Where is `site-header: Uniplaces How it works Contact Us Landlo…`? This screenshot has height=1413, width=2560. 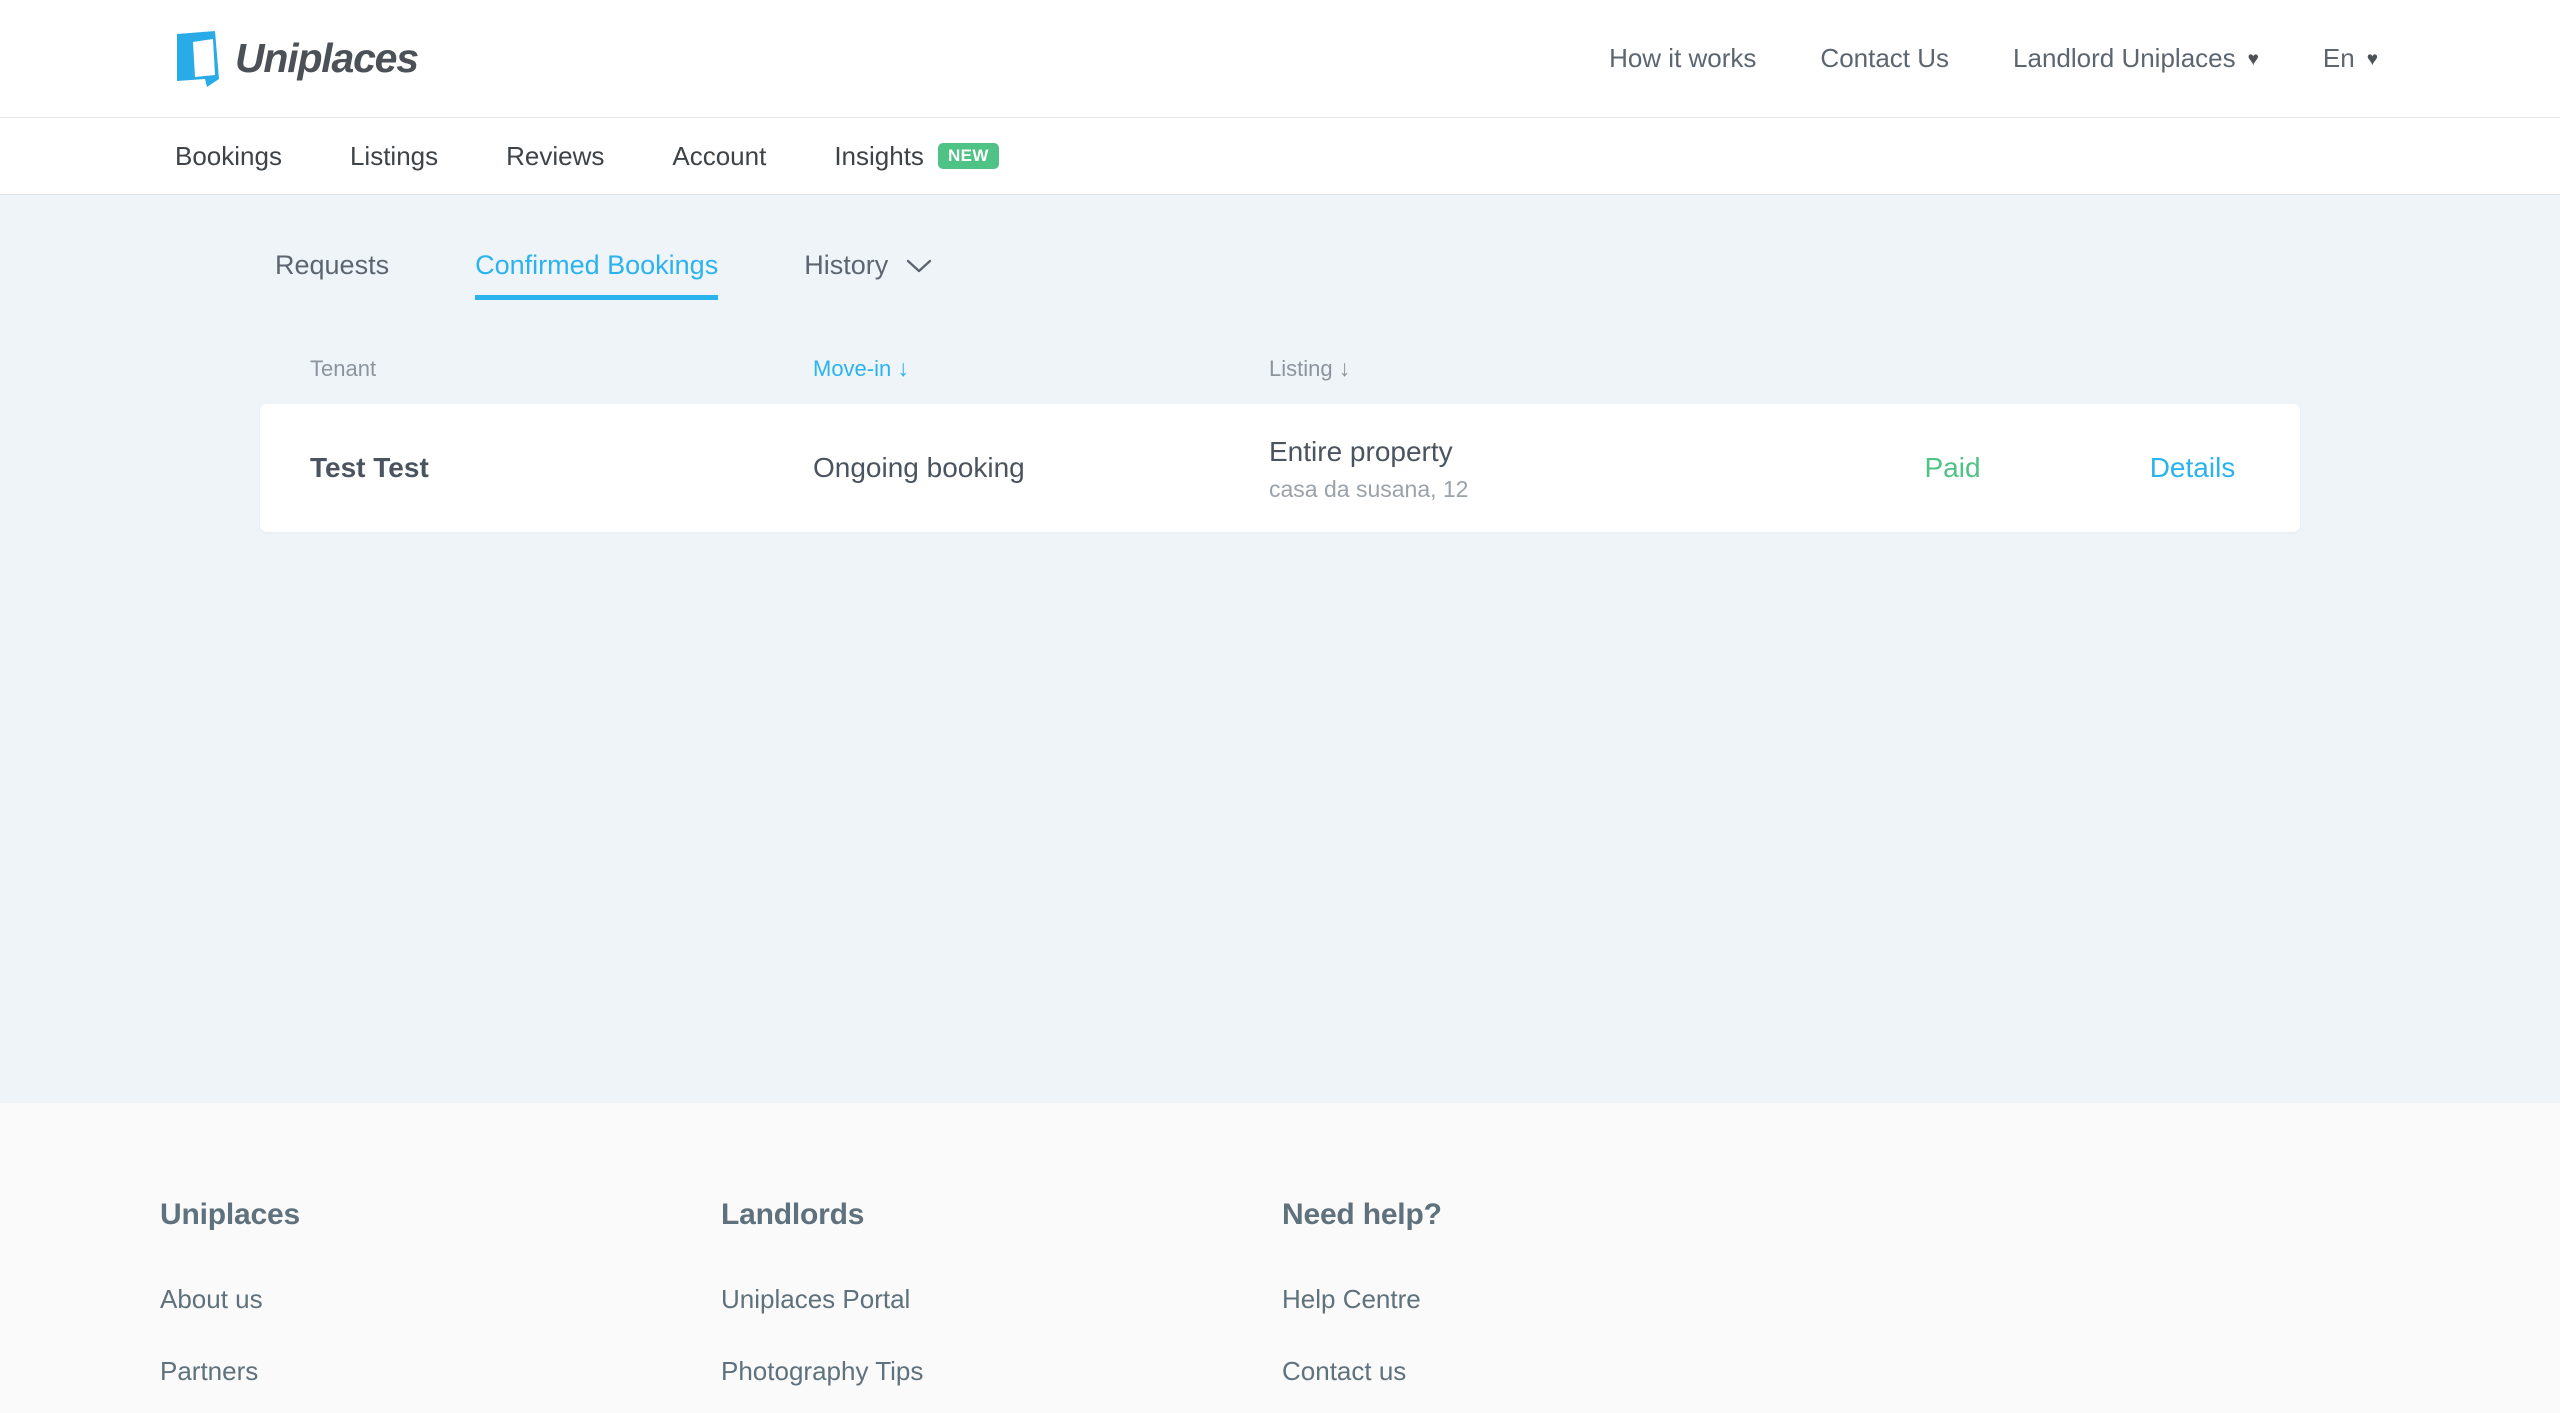
site-header: Uniplaces How it works Contact Us Landlo… is located at coordinates (1280, 59).